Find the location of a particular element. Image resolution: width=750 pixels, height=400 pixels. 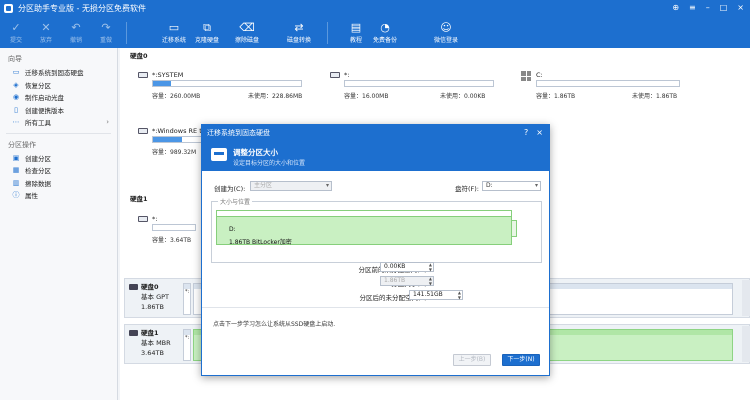

discard-button: ✕ 放弃 is located at coordinates (46, 32).